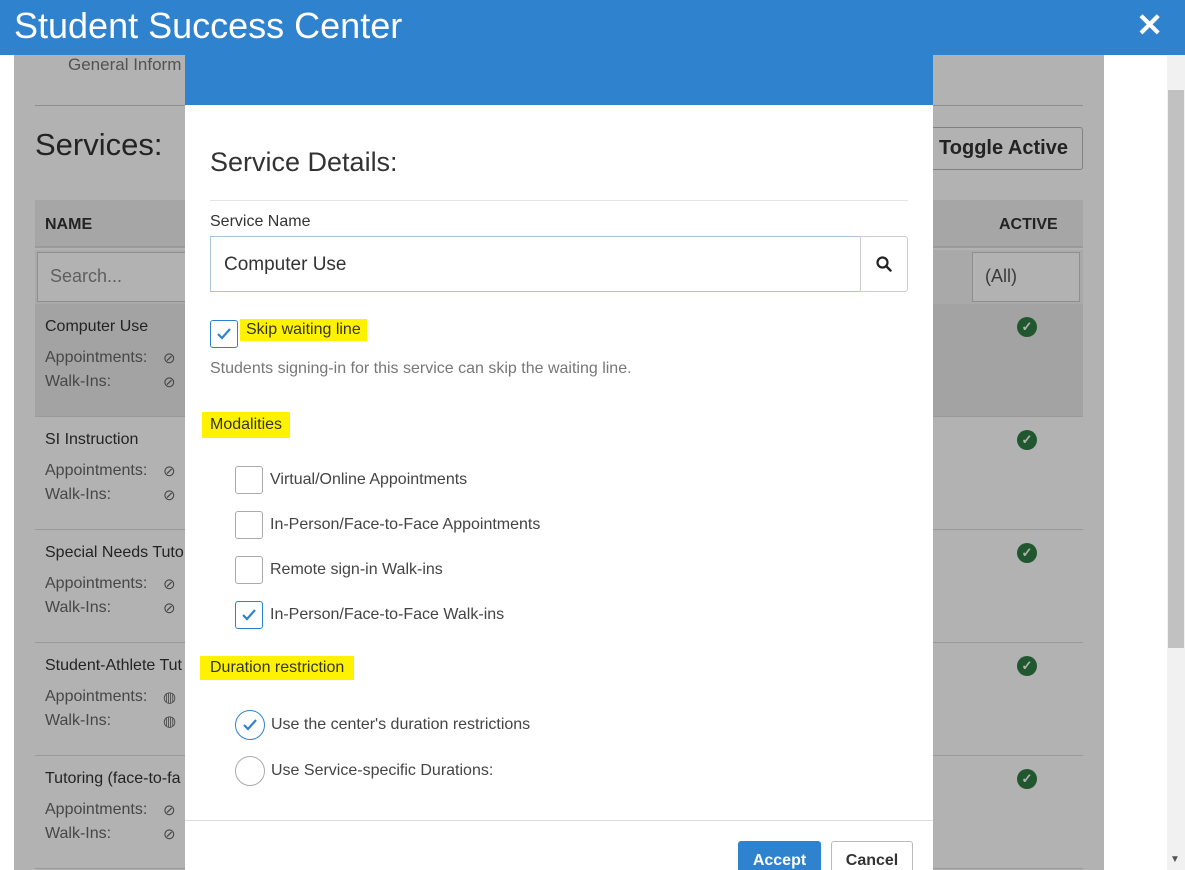 The width and height of the screenshot is (1185, 870). I want to click on search-button, so click(884, 264).